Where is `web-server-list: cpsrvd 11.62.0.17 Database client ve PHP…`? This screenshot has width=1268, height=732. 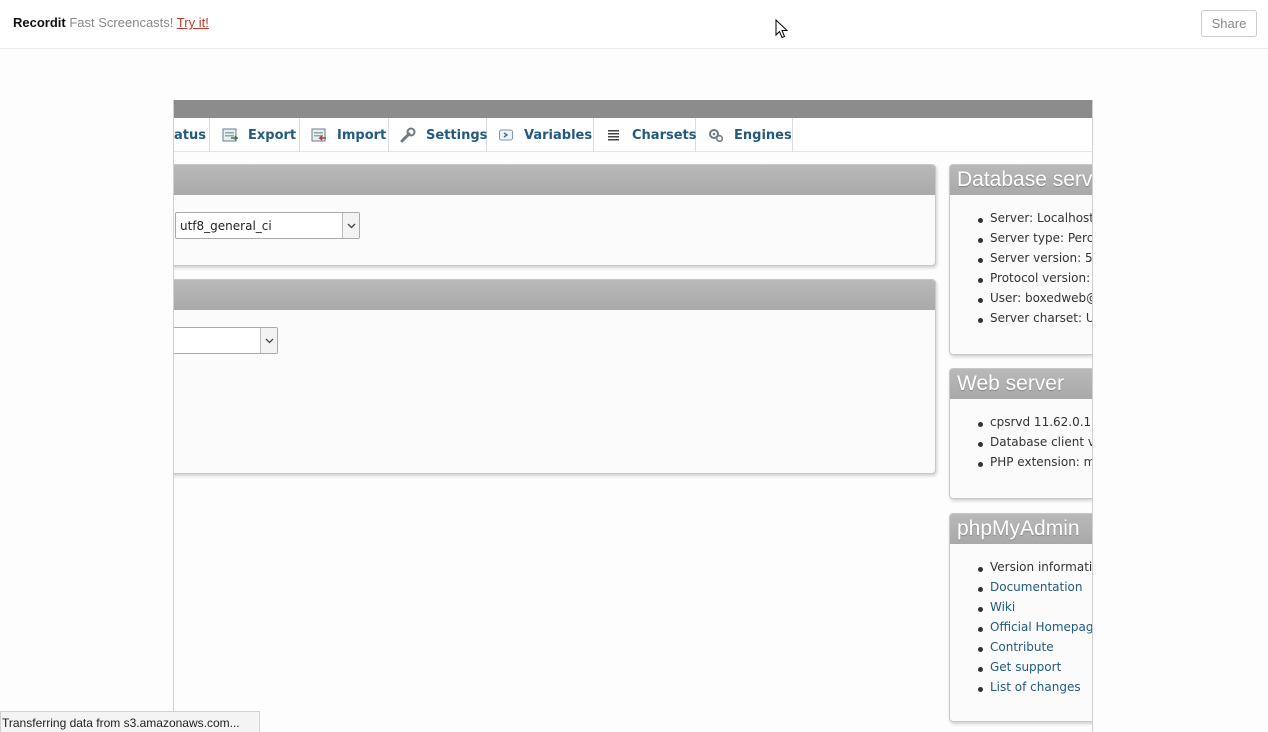 web-server-list: cpsrvd 11.62.0.17 Database client ve PHP… is located at coordinates (1021, 445).